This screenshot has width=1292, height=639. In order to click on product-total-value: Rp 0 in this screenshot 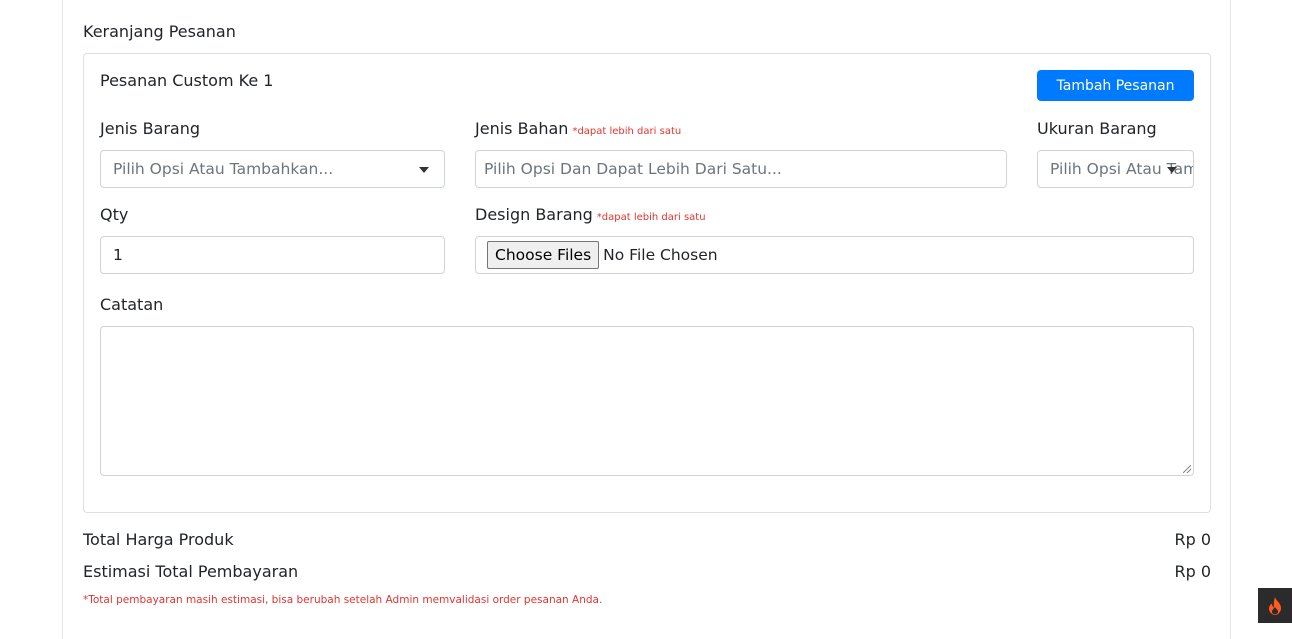, I will do `click(1192, 539)`.